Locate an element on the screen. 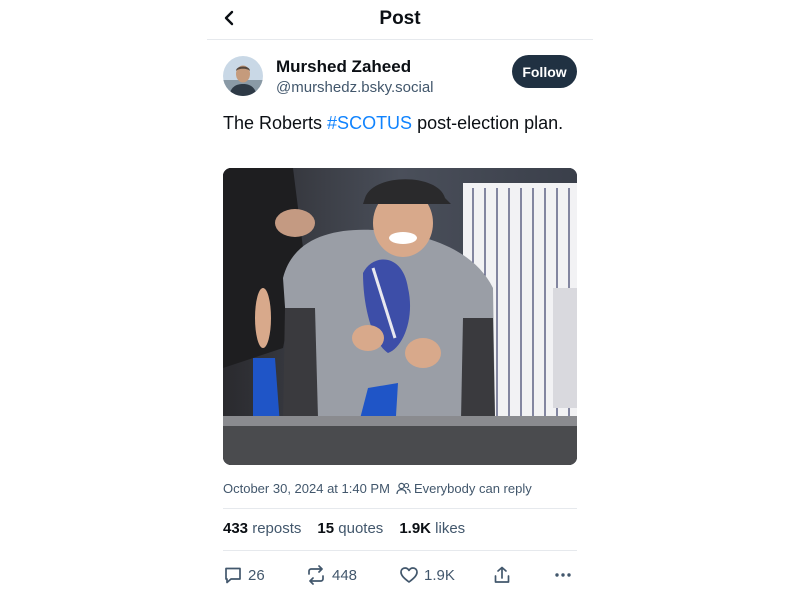 Image resolution: width=800 pixels, height=600 pixels. repost-icon is located at coordinates (316, 575).